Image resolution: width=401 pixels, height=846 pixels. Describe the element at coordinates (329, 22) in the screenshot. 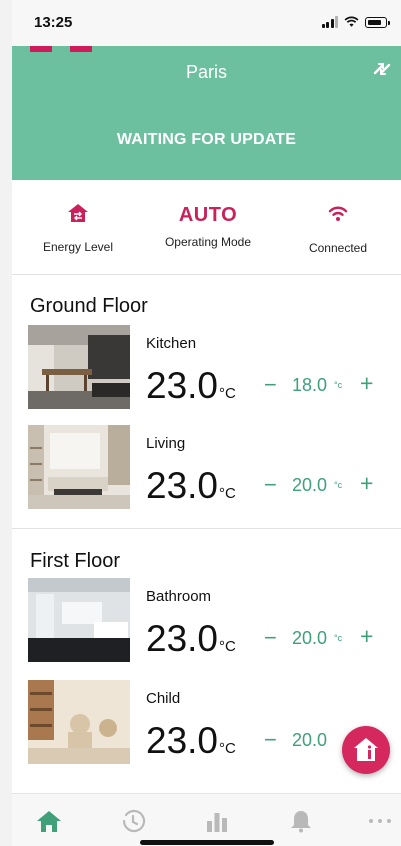

I see `signal-icon` at that location.